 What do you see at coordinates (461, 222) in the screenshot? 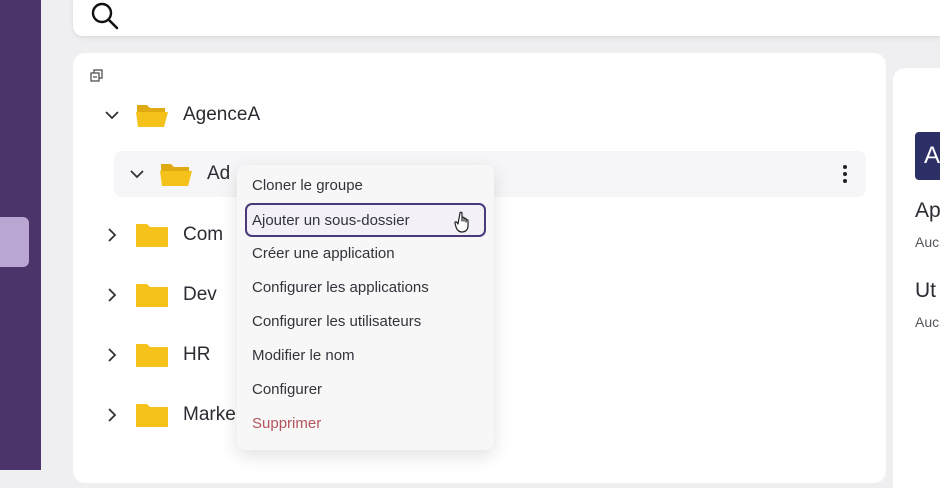
I see `hand-pointer-icon` at bounding box center [461, 222].